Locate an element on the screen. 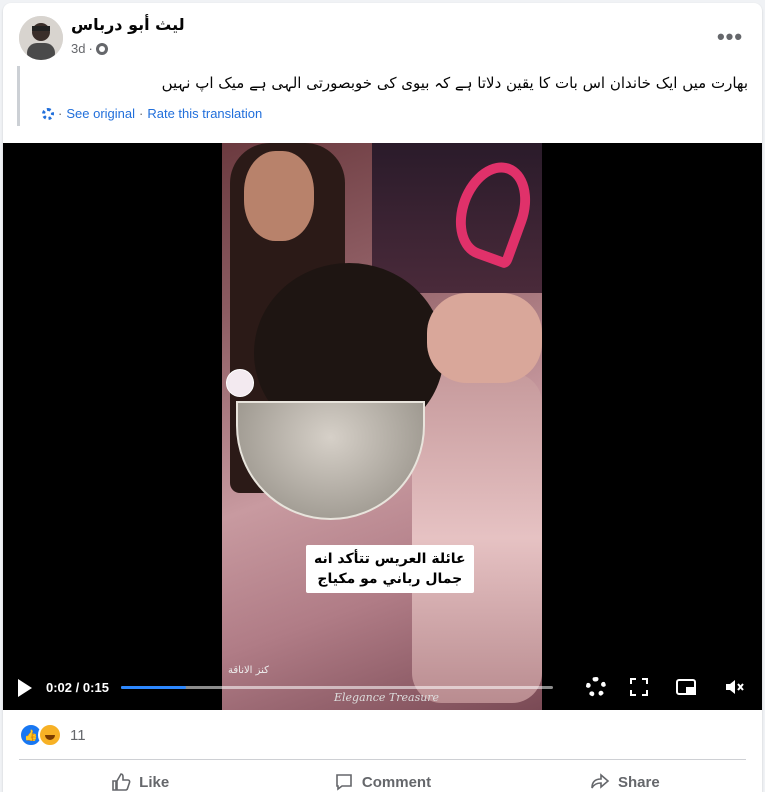 This screenshot has height=792, width=765. video-time: 0:02 / 0:15 is located at coordinates (77, 687).